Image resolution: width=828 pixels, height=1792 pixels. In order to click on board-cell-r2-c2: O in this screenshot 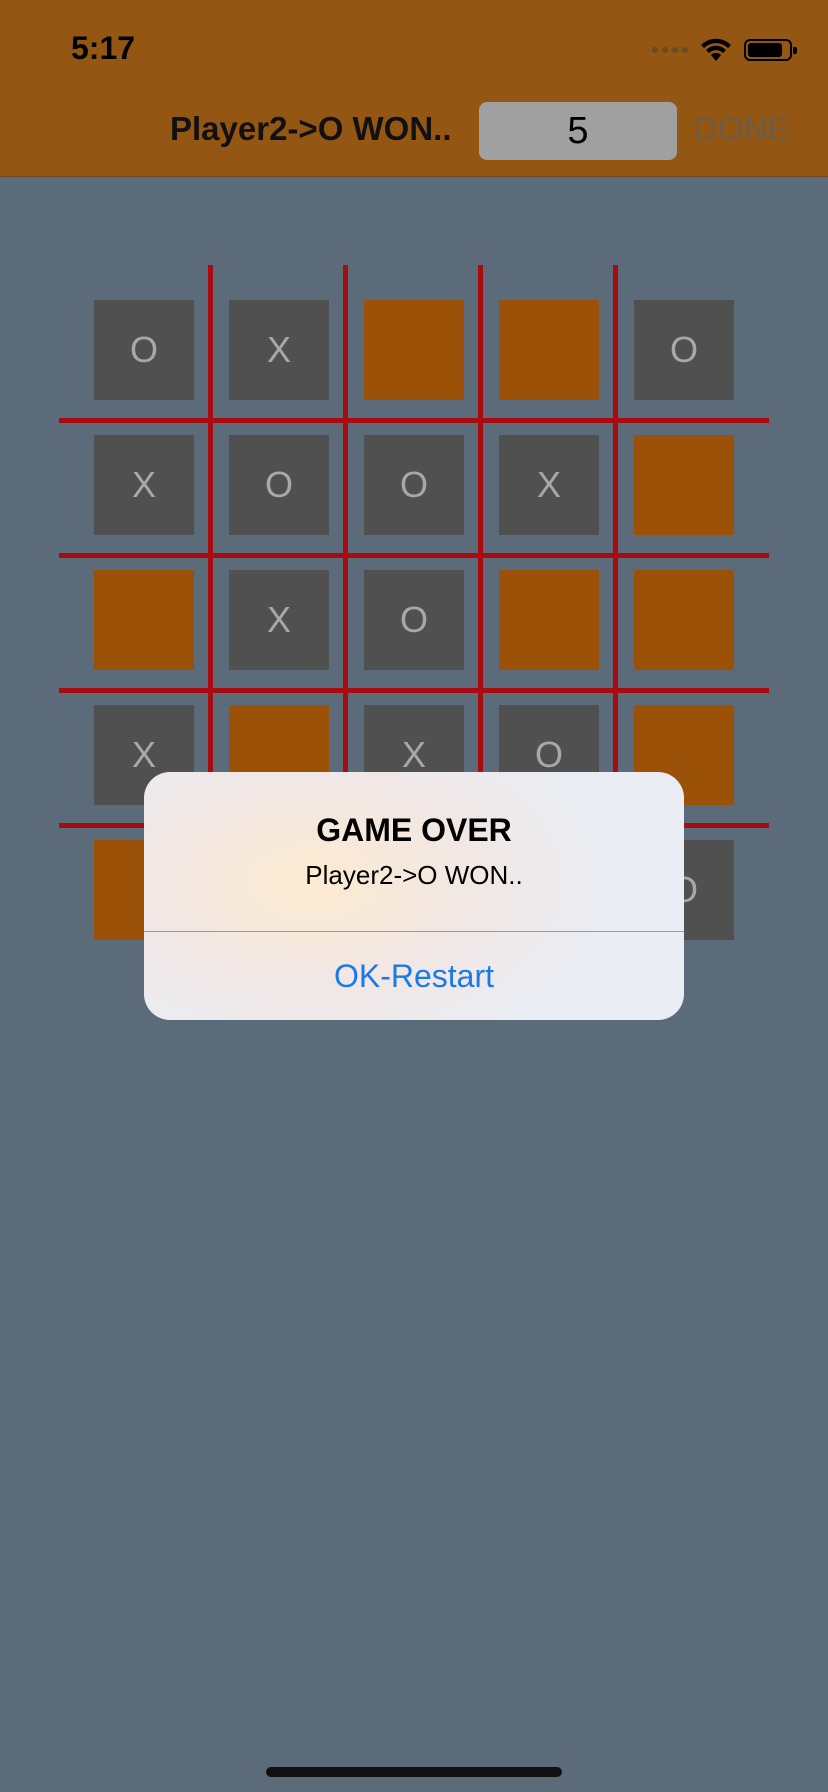, I will do `click(414, 620)`.